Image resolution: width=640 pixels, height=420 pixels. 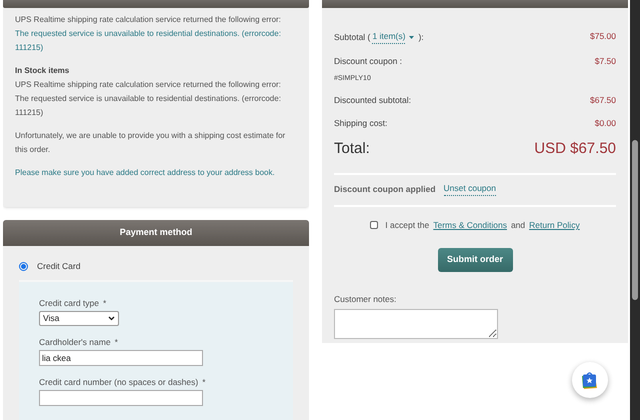 I want to click on terms-text: and, so click(x=518, y=225).